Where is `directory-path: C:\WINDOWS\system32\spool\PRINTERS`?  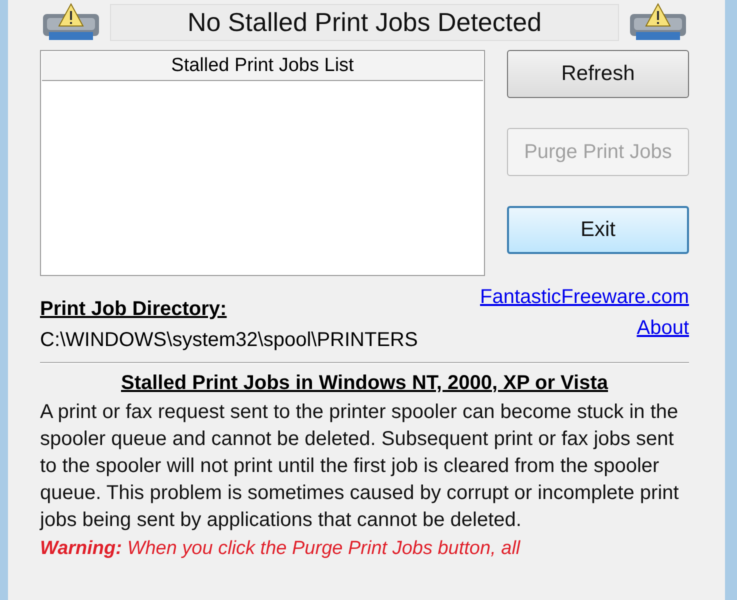
directory-path: C:\WINDOWS\system32\spool\PRINTERS is located at coordinates (229, 340).